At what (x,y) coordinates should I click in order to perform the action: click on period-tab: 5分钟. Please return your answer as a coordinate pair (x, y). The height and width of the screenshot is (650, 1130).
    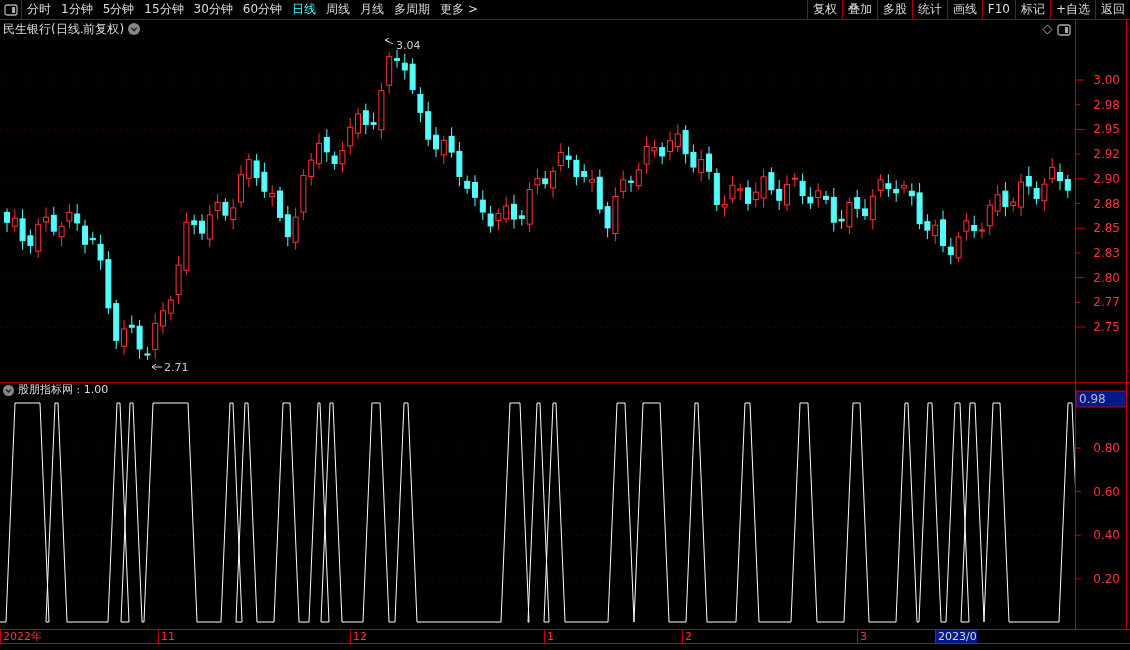
    Looking at the image, I should click on (118, 9).